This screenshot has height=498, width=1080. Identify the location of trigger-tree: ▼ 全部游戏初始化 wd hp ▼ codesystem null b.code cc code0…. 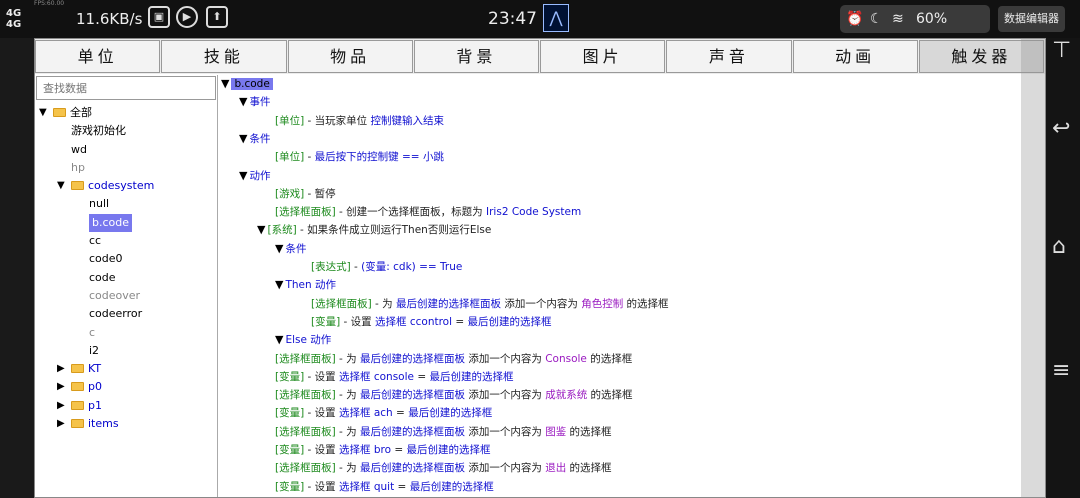
(126, 268).